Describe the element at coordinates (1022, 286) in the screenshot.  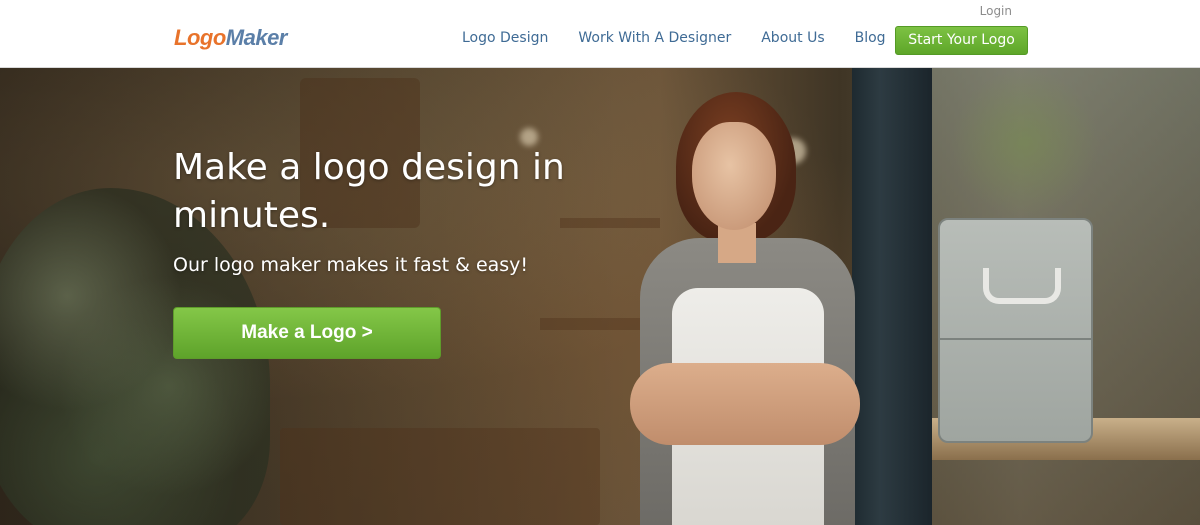
I see `suitcase-handle` at that location.